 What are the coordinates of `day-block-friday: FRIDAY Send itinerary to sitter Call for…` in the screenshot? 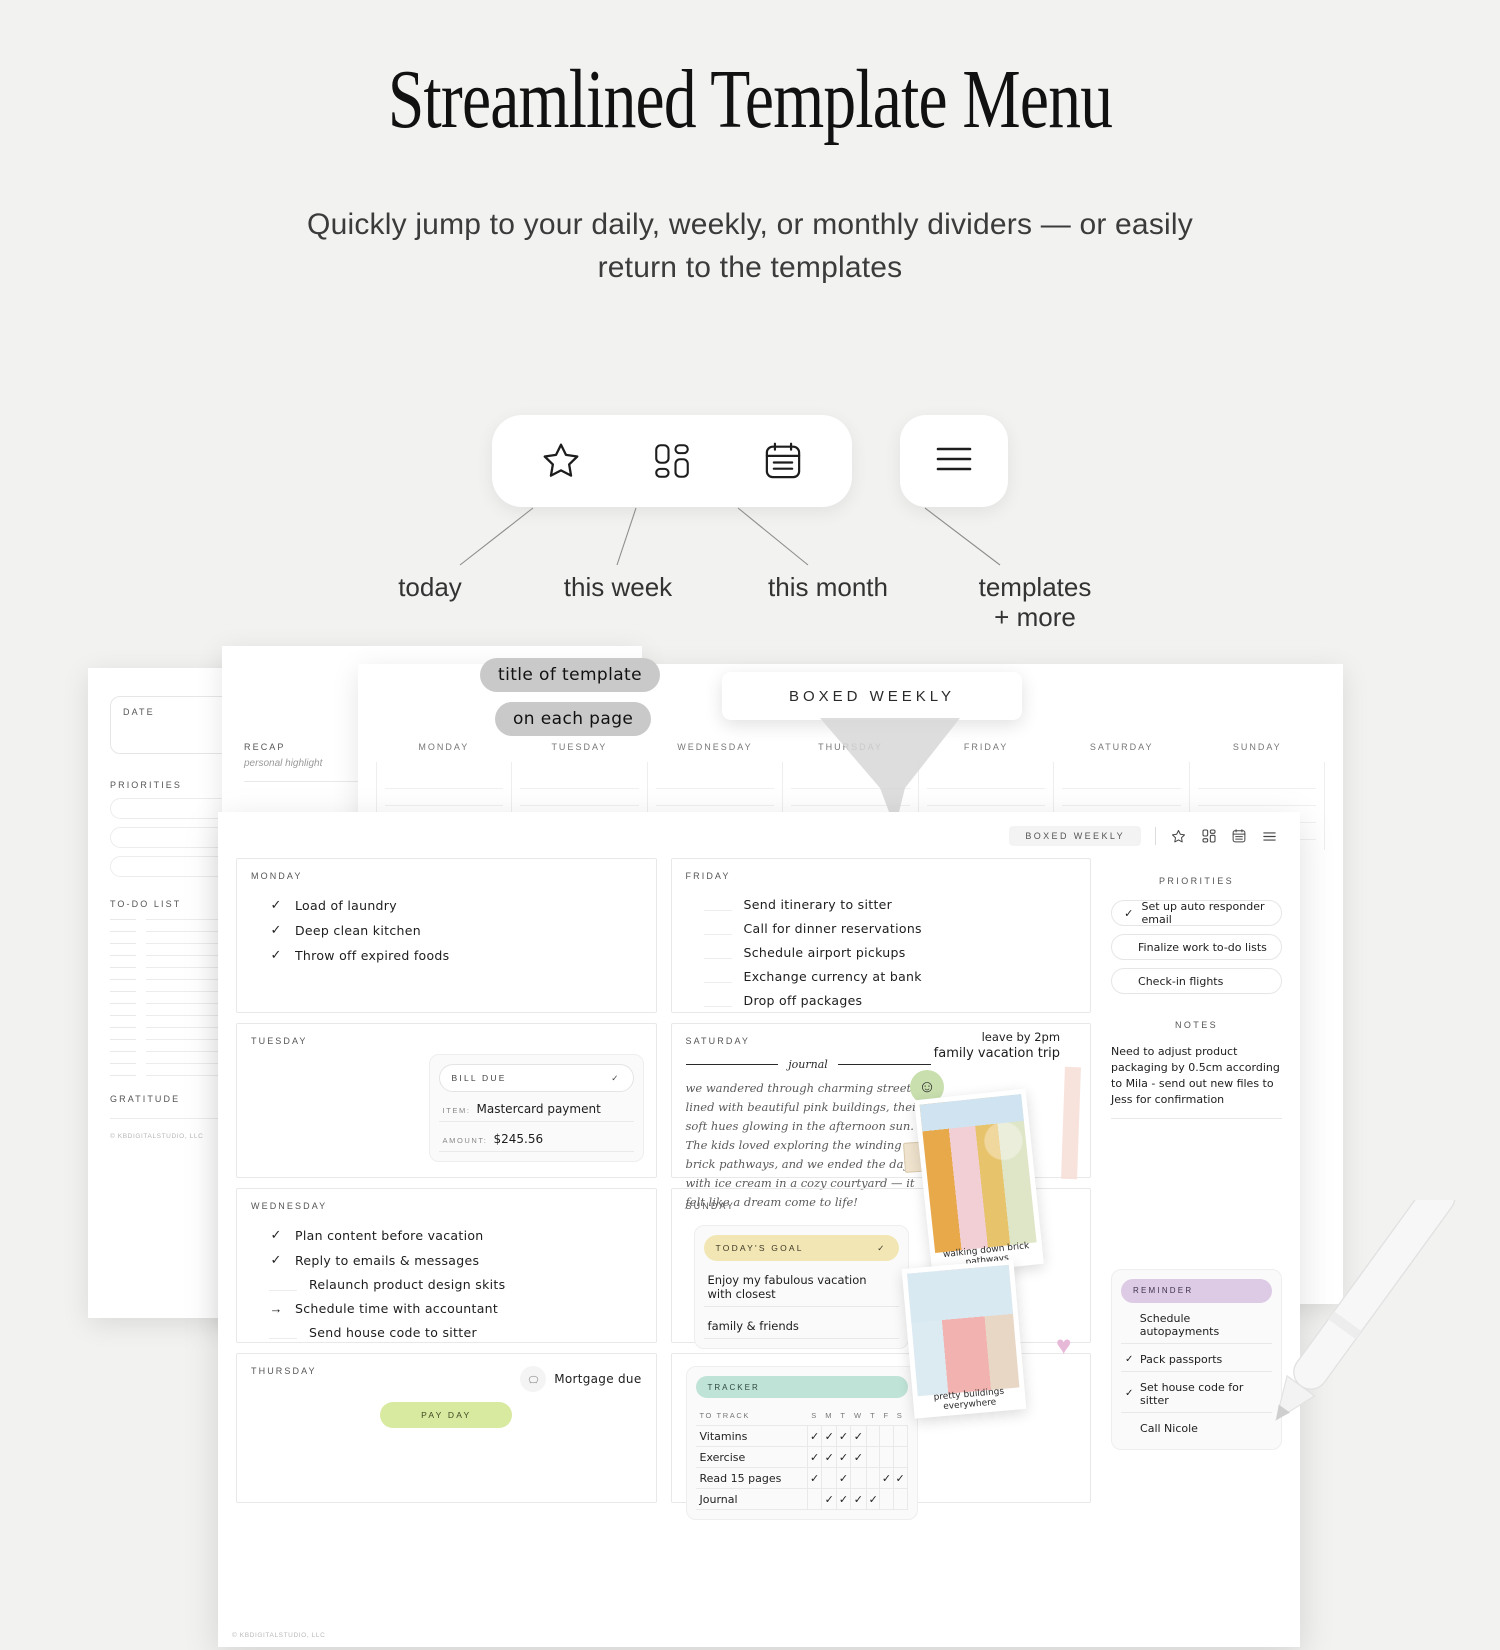 It's located at (881, 935).